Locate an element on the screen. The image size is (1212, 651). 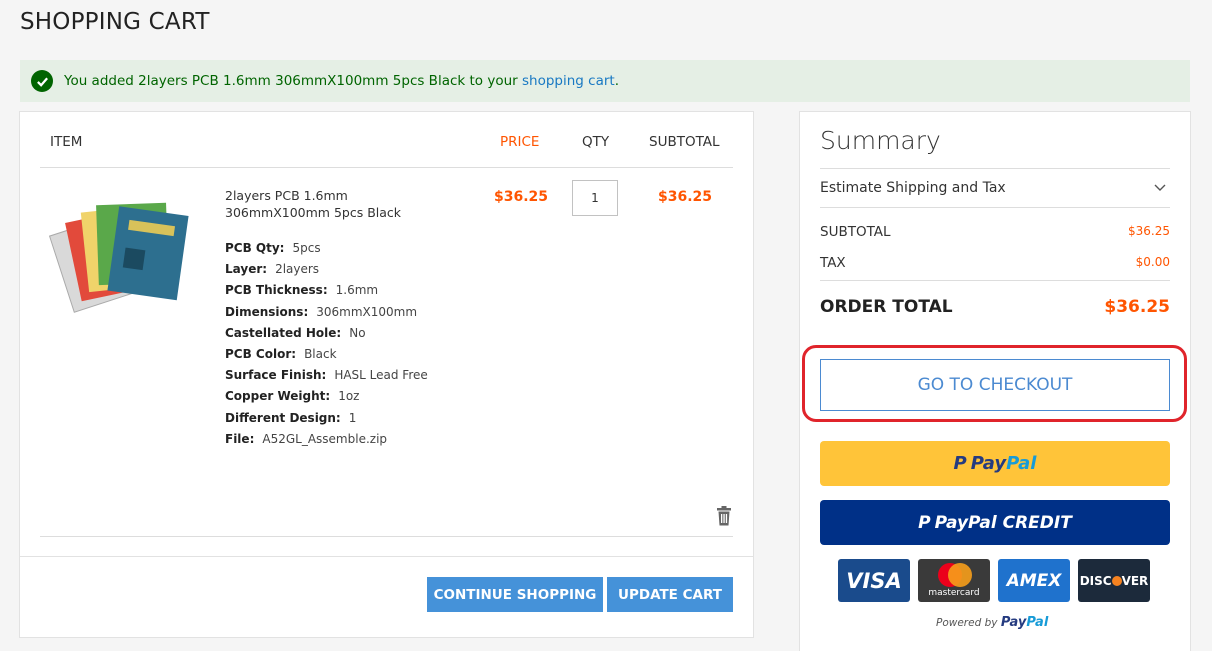
option-value: 5pcs is located at coordinates (306, 248).